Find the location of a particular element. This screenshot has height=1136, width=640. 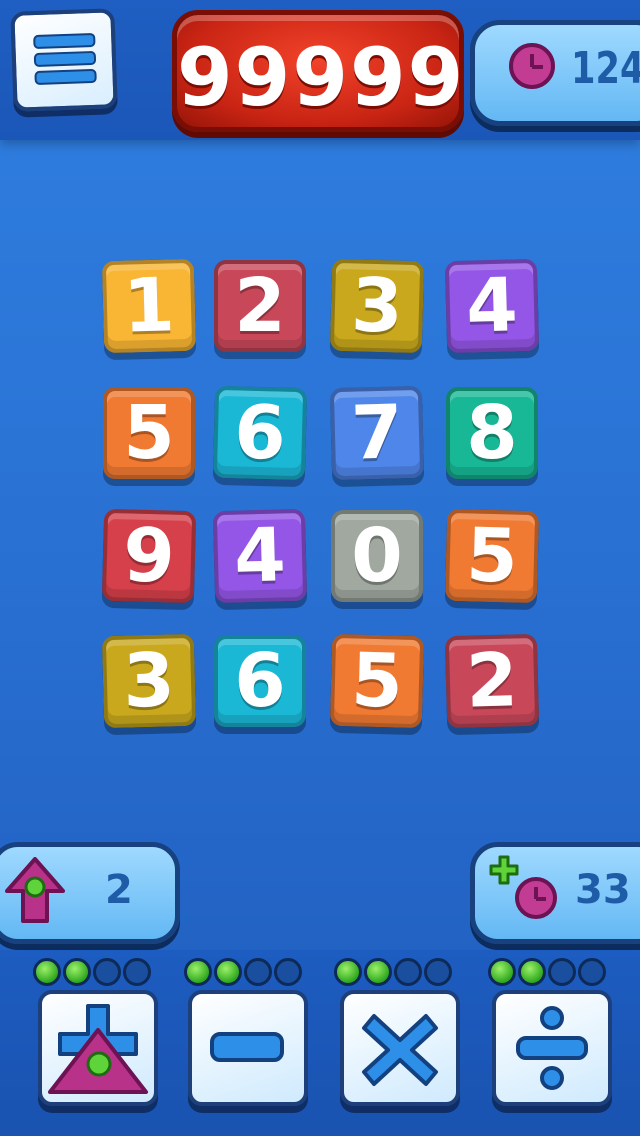

score-value: 99999 is located at coordinates (321, 77).